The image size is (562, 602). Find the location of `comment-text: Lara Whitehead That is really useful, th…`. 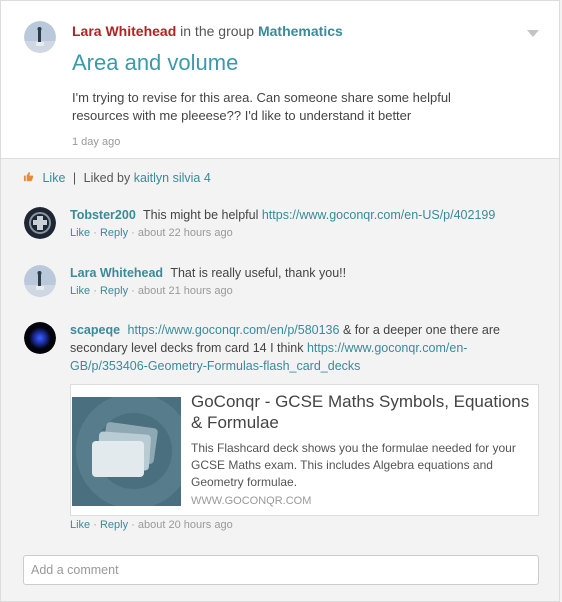

comment-text: Lara Whitehead That is really useful, th… is located at coordinates (305, 273).